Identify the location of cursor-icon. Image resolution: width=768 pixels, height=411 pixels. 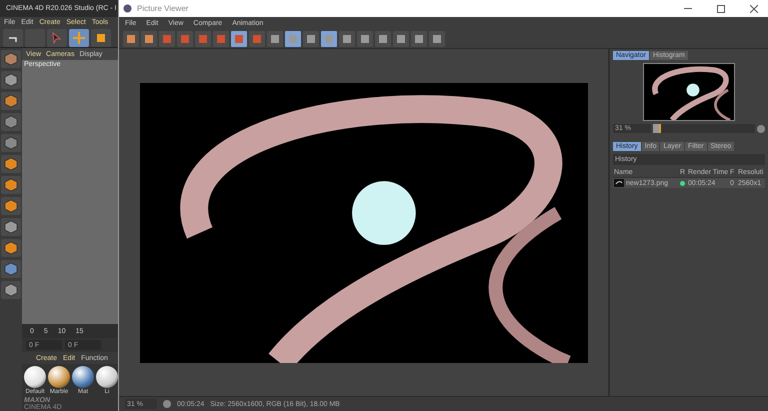
(57, 38).